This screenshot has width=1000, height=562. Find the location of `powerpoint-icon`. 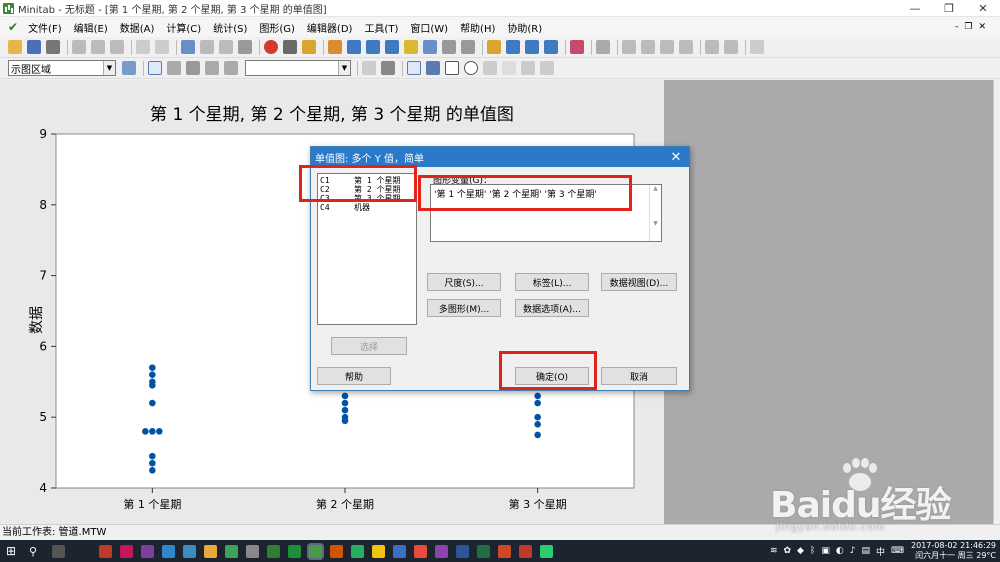

powerpoint-icon is located at coordinates (504, 551).